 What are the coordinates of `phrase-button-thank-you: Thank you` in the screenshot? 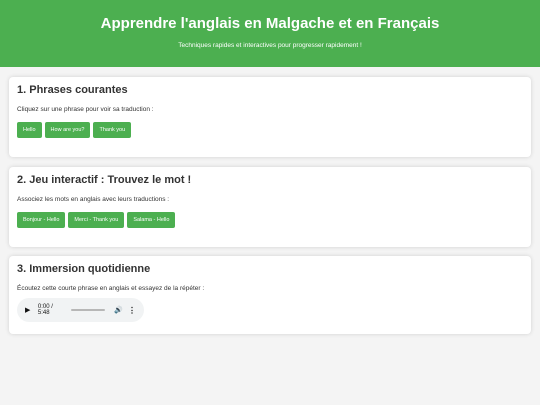 It's located at (112, 130).